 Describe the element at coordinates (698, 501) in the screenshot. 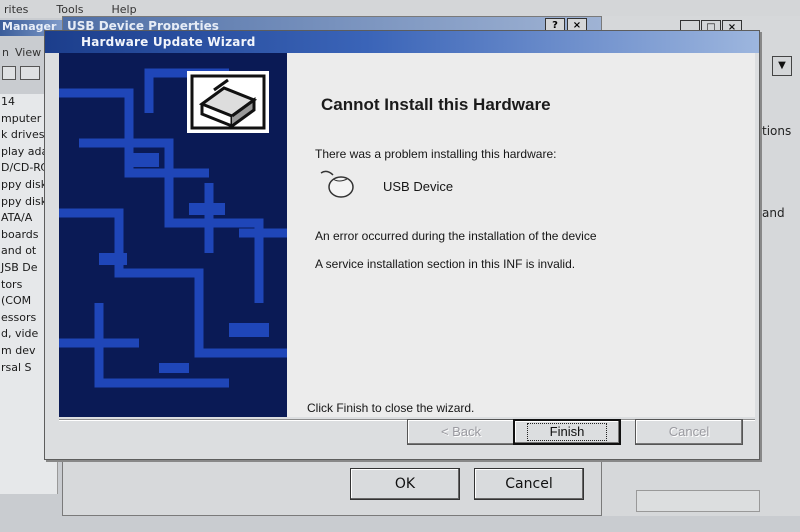

I see `right-window-field` at that location.